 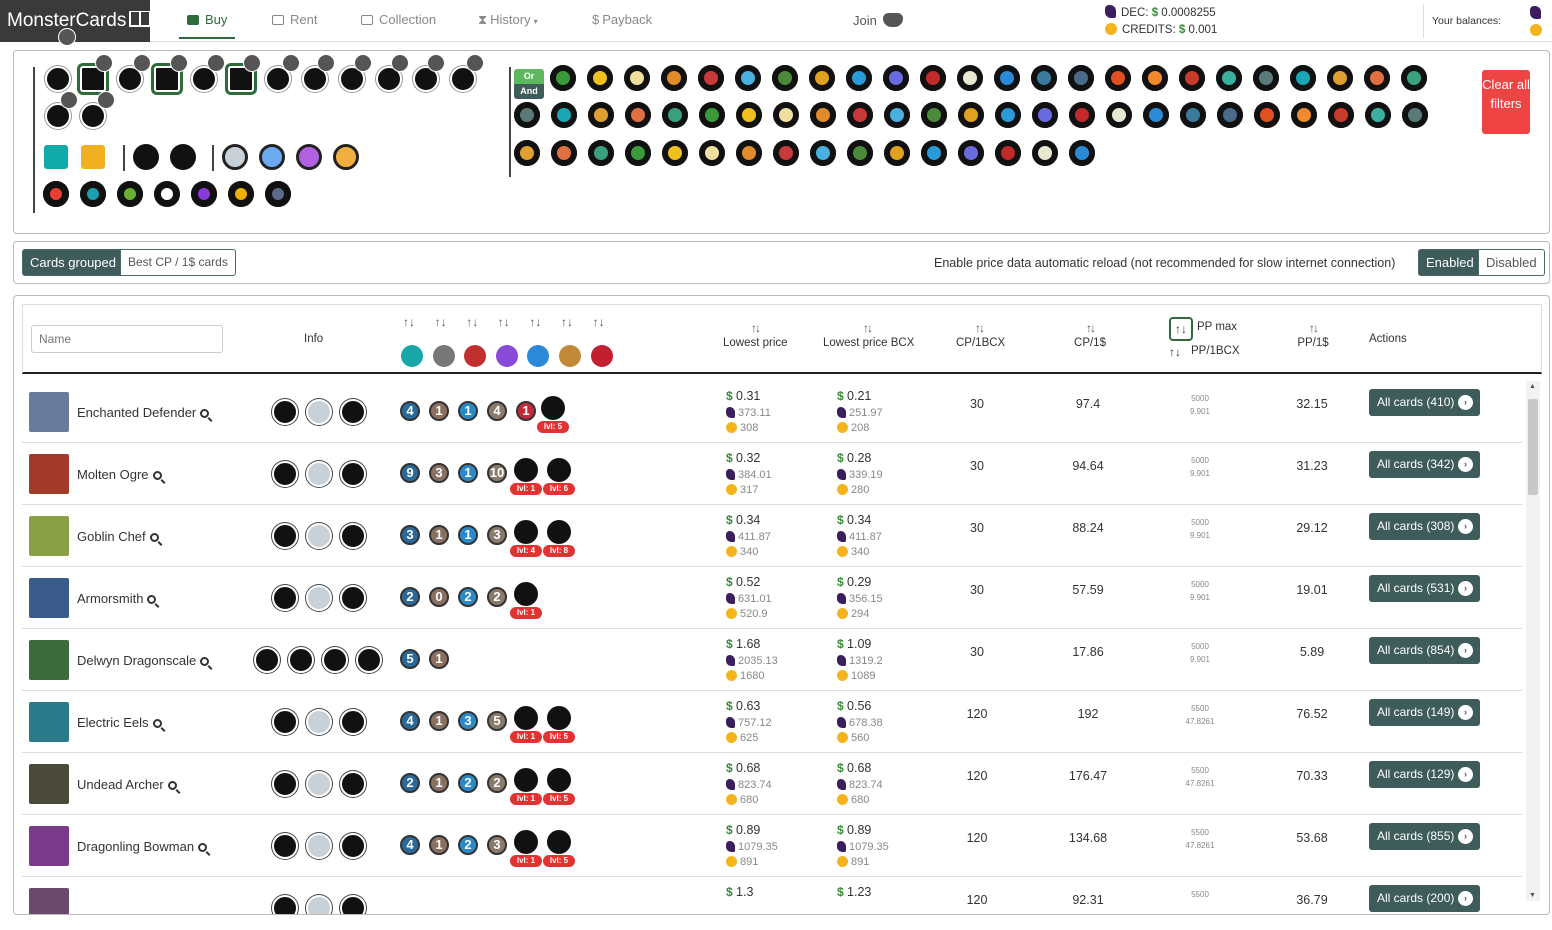 I want to click on card-name: Undead Archer, so click(x=127, y=784).